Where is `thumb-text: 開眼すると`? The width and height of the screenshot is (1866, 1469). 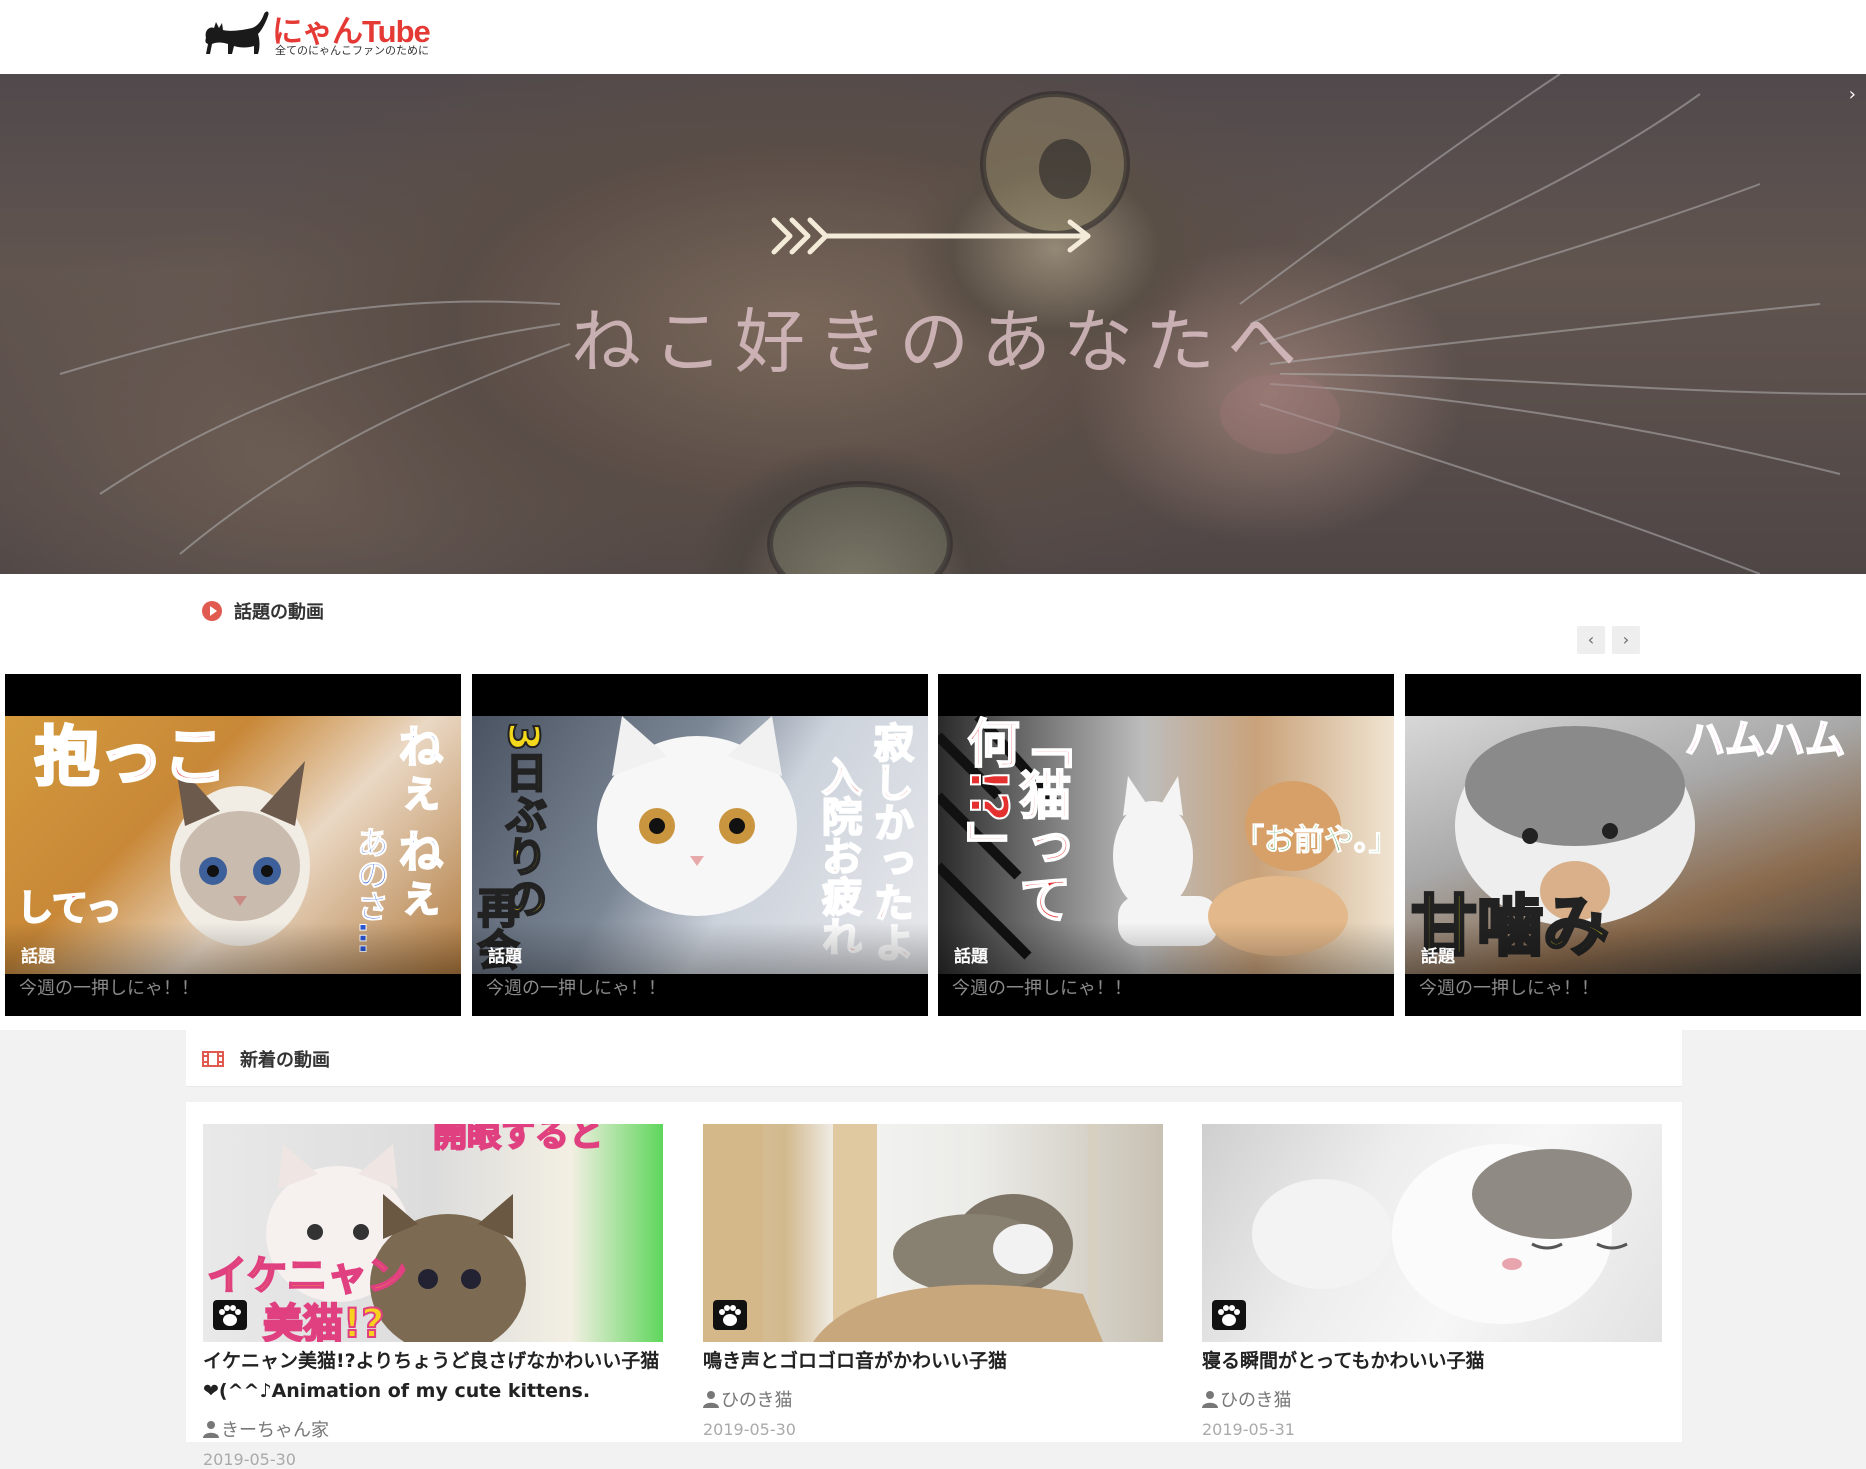
thumb-text: 開眼すると is located at coordinates (518, 1139).